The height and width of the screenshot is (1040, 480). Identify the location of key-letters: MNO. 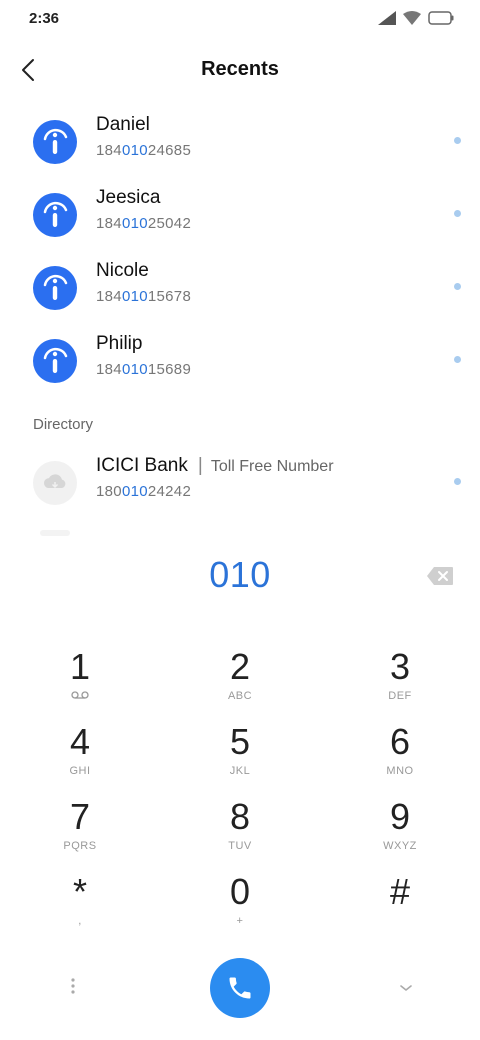
(400, 771).